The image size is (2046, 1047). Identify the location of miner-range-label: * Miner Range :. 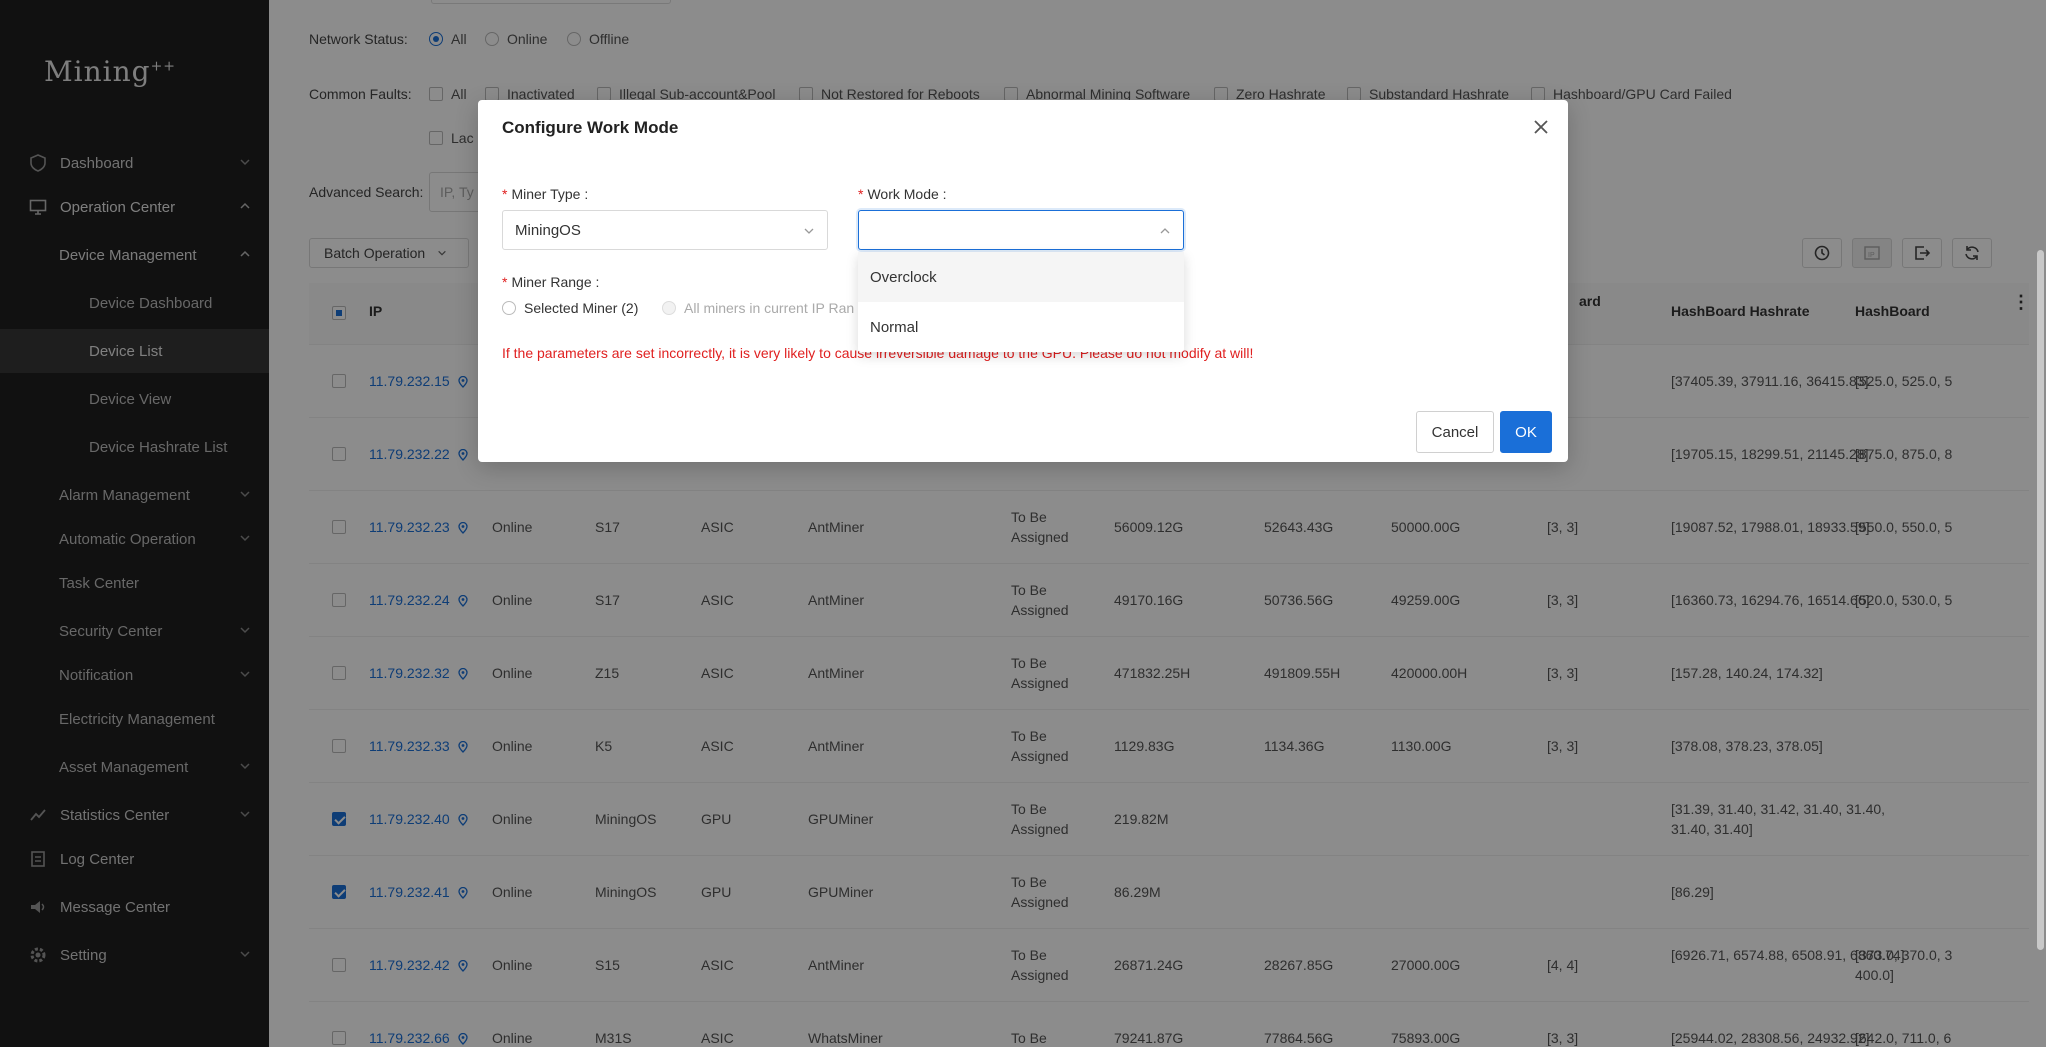
(551, 282).